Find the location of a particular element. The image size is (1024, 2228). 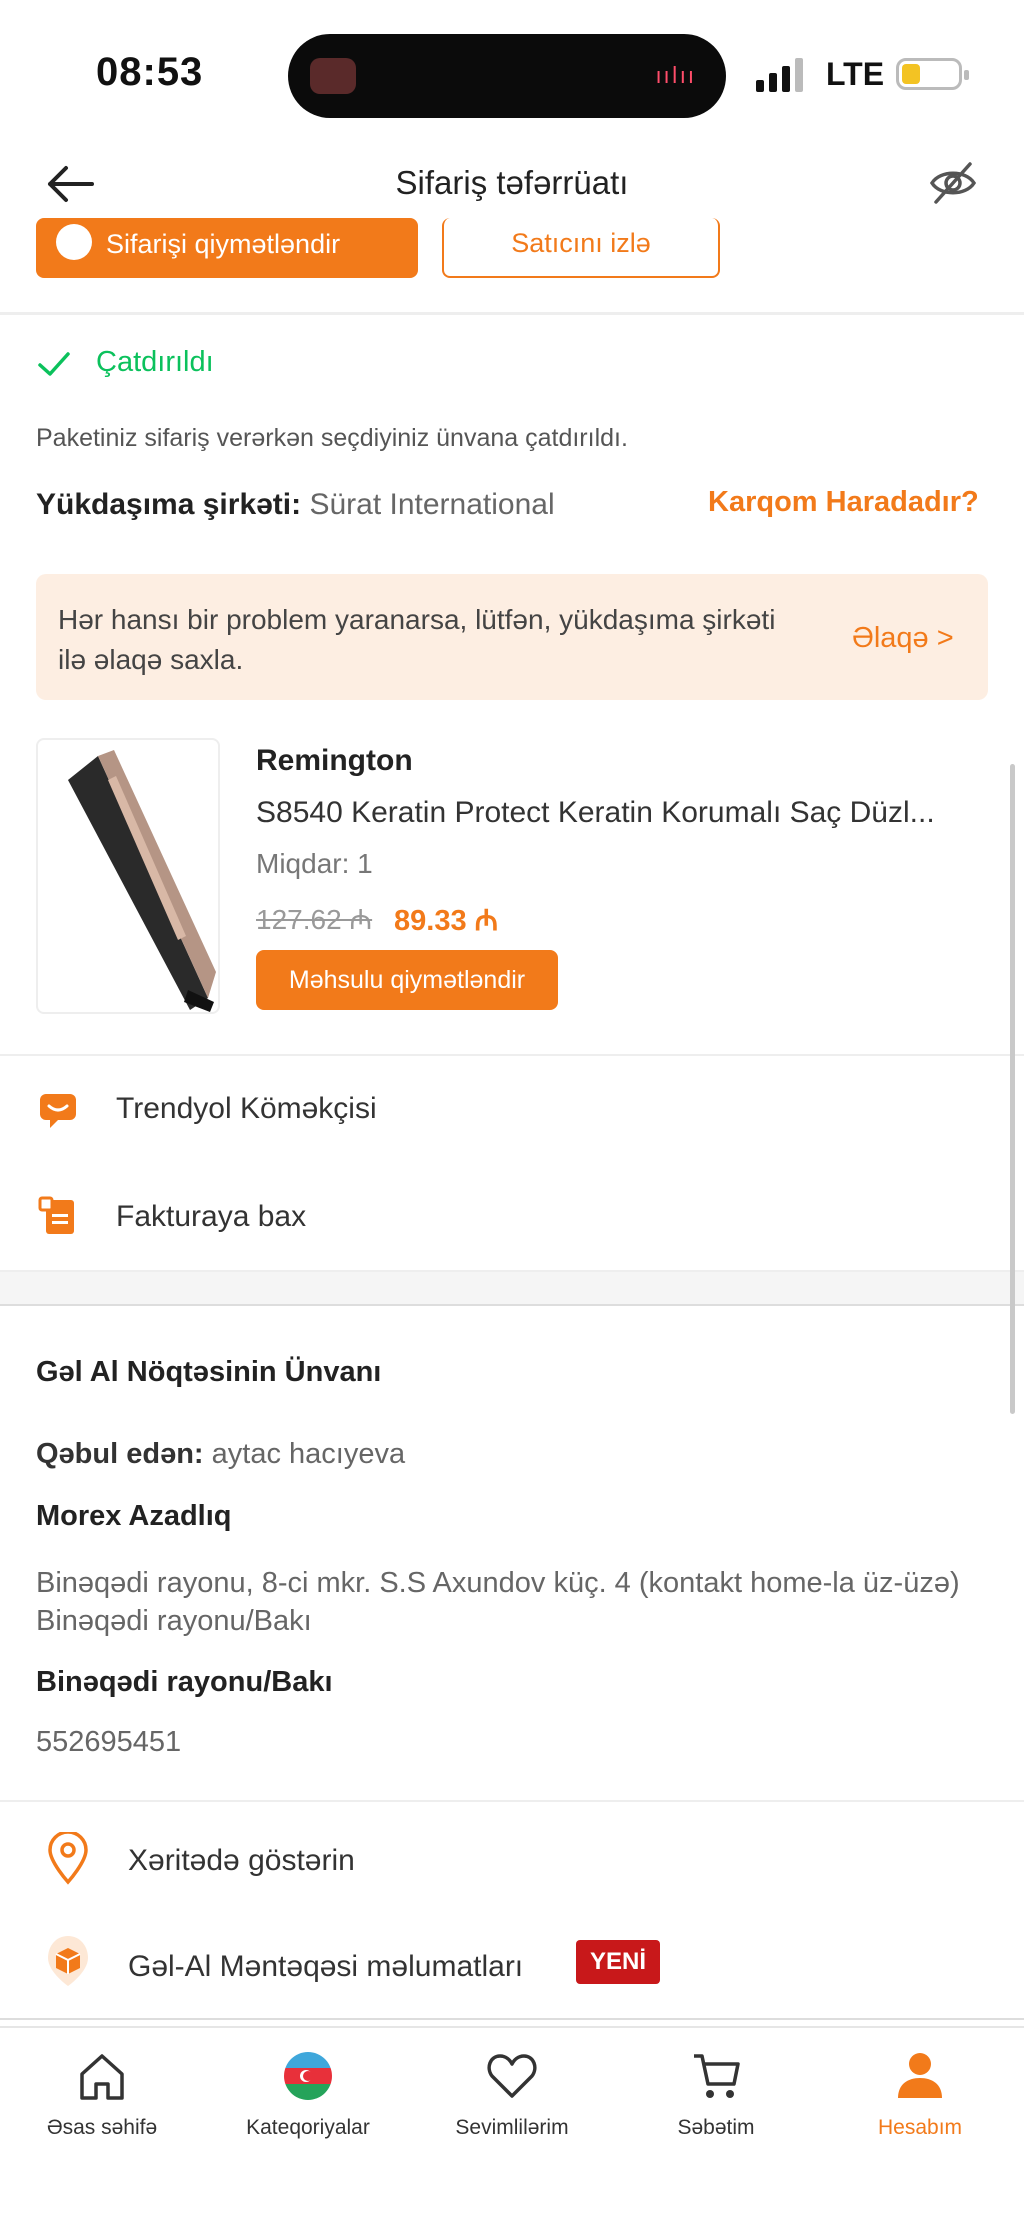

status-time: 08:53 is located at coordinates (150, 72).